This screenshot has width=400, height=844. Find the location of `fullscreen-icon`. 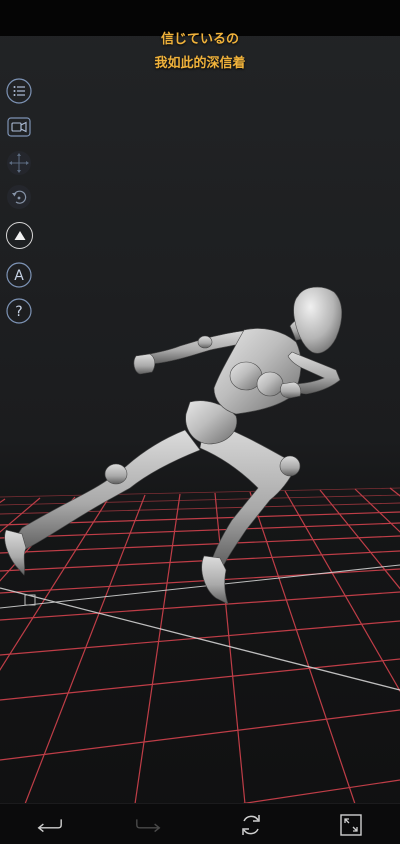

fullscreen-icon is located at coordinates (351, 825).